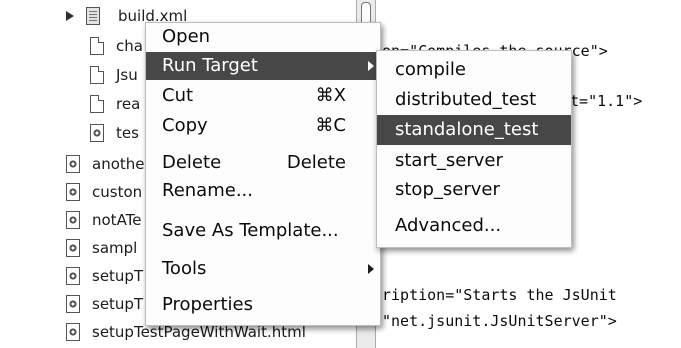 The height and width of the screenshot is (348, 681). I want to click on submenu-item-distributed-test: distributed_test, so click(474, 100).